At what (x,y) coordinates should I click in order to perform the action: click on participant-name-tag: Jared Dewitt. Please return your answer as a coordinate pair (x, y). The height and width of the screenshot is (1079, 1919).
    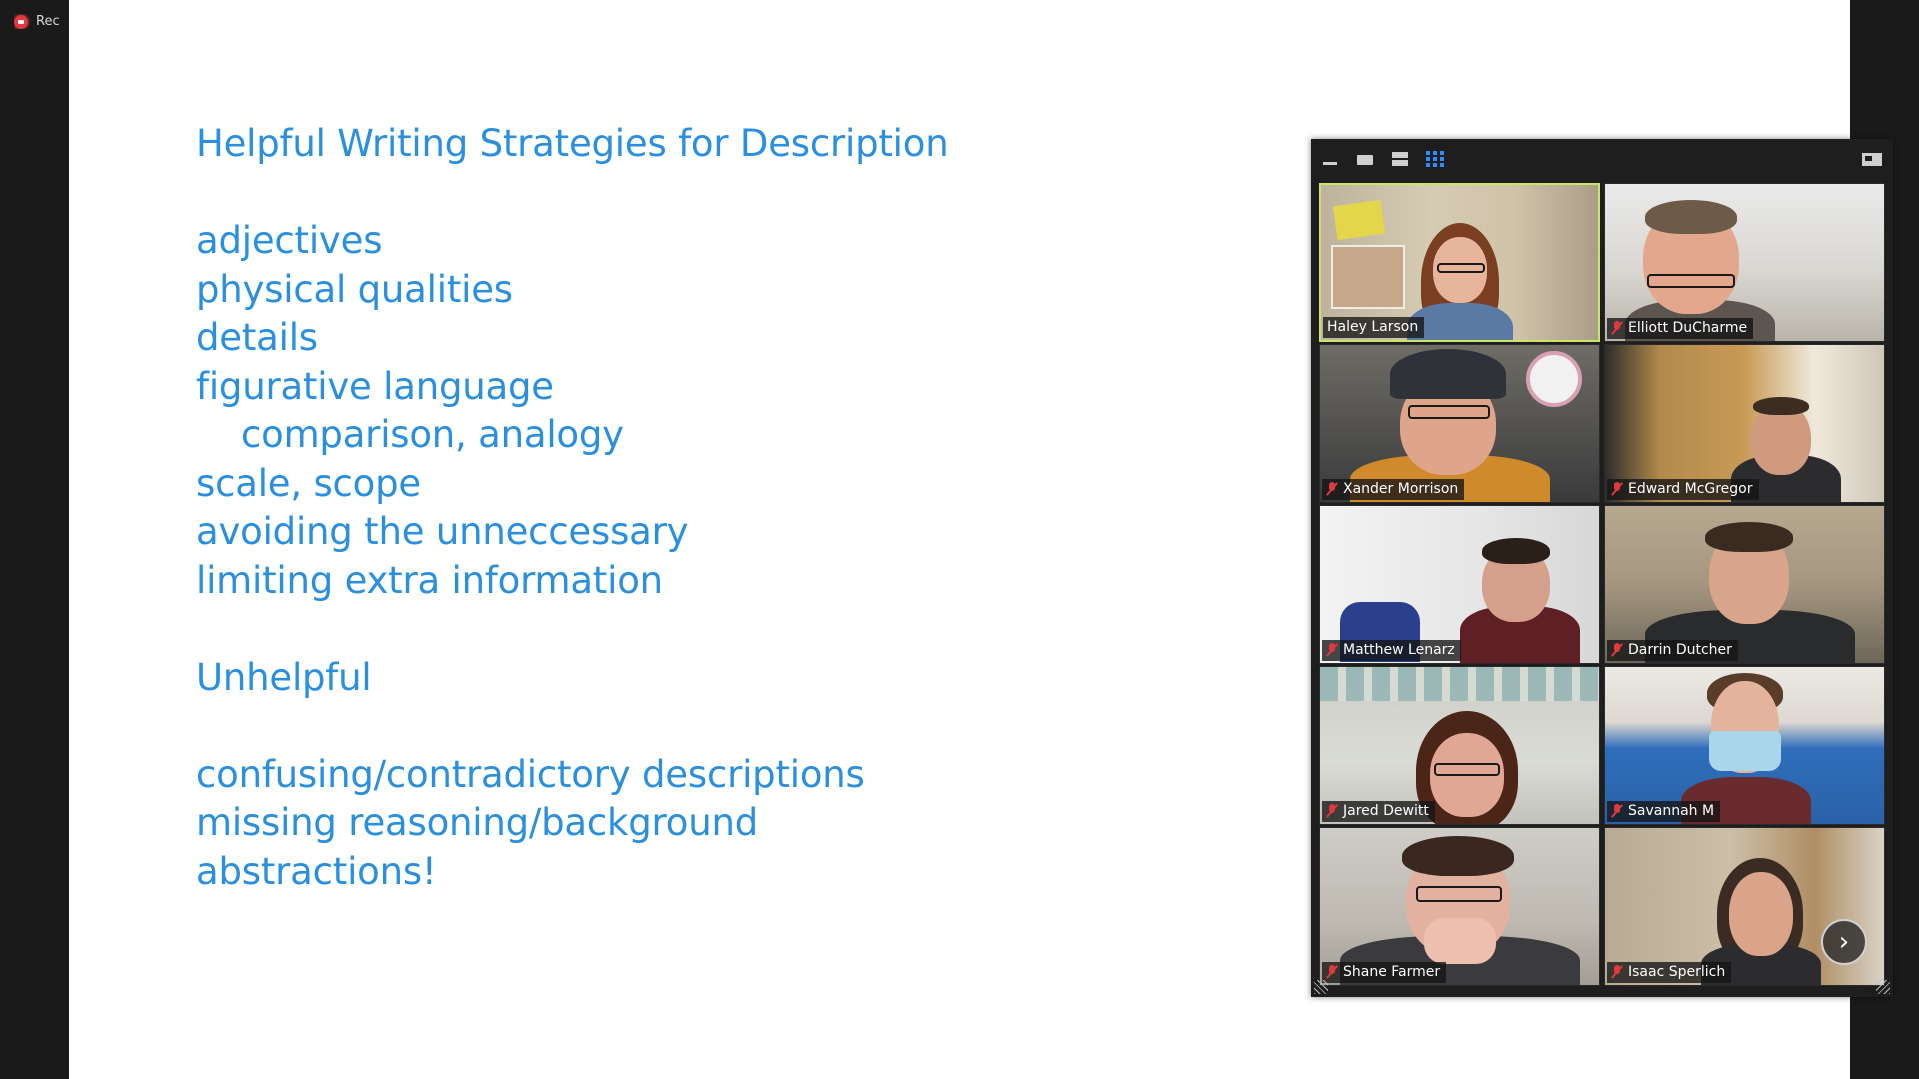
    Looking at the image, I should click on (1378, 811).